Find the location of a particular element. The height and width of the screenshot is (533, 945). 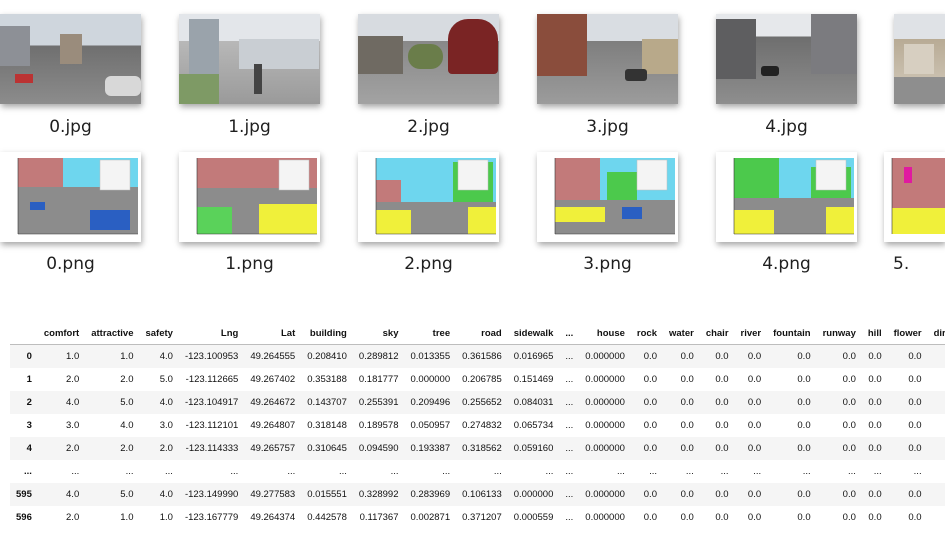

table-cell: 0.050957 is located at coordinates (430, 425).